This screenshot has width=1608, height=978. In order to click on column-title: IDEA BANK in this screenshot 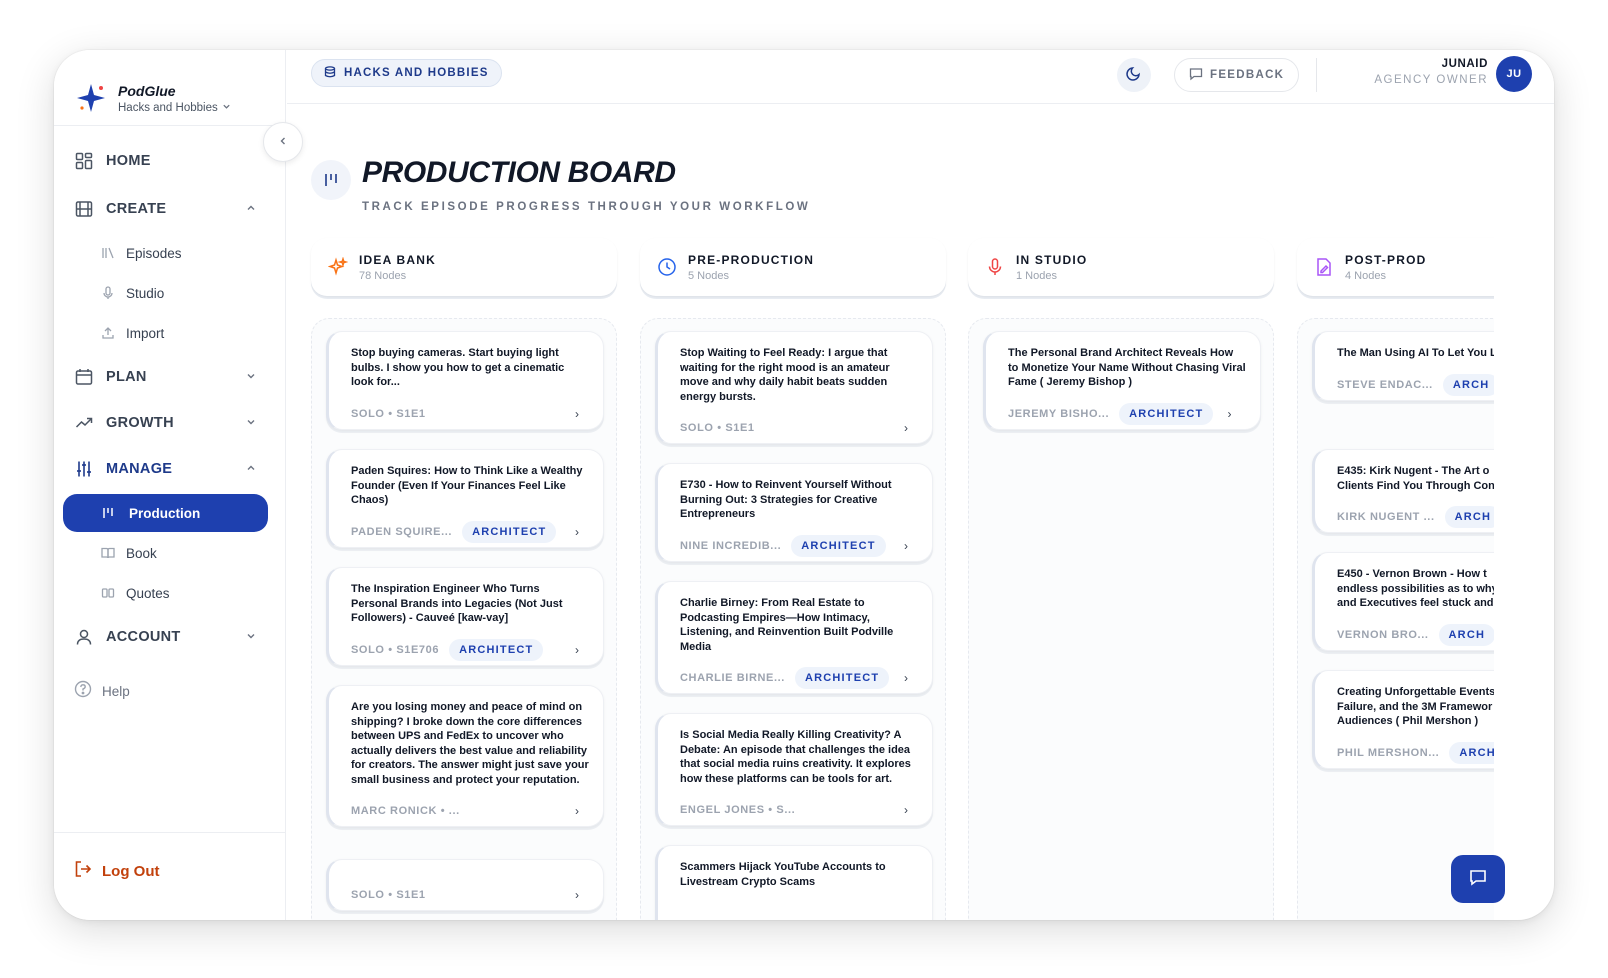, I will do `click(398, 259)`.